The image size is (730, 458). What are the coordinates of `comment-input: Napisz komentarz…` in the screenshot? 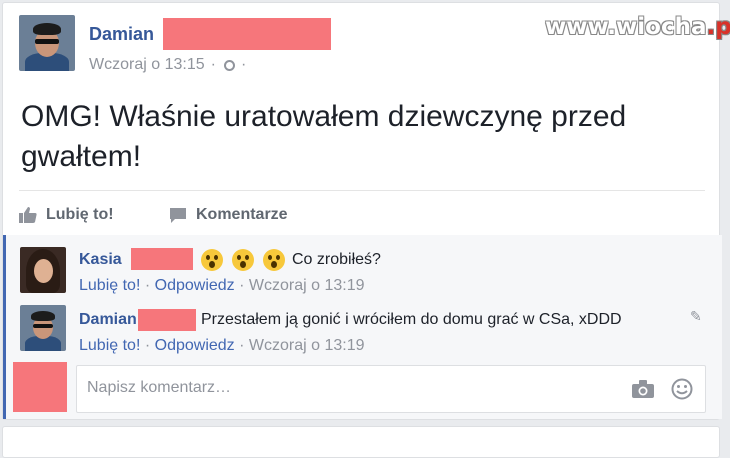 It's located at (391, 389).